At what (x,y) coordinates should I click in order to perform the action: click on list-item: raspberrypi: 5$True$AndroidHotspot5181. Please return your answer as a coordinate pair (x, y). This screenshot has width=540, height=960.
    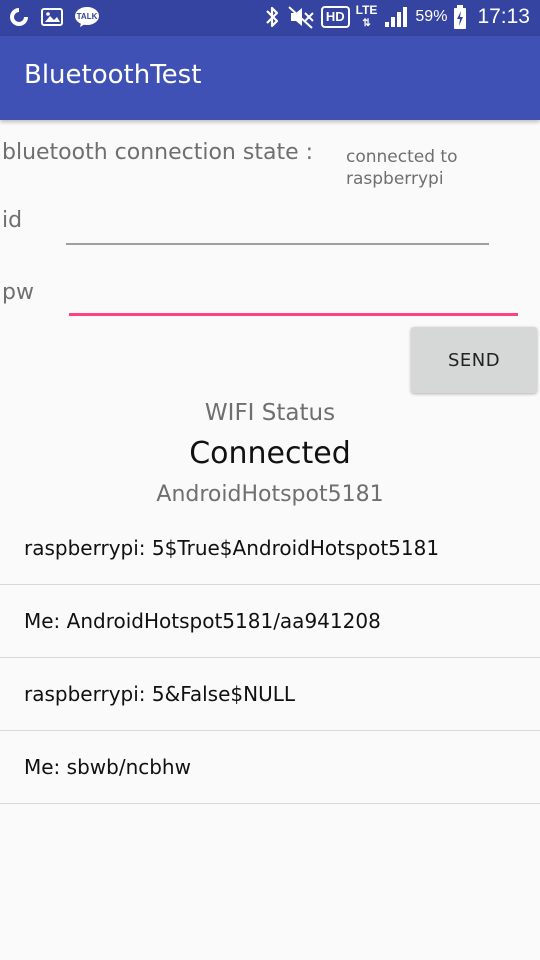
    Looking at the image, I should click on (270, 548).